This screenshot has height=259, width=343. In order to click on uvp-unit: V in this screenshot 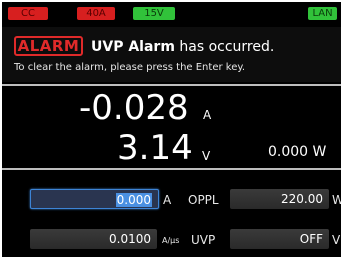, I will do `click(336, 240)`.